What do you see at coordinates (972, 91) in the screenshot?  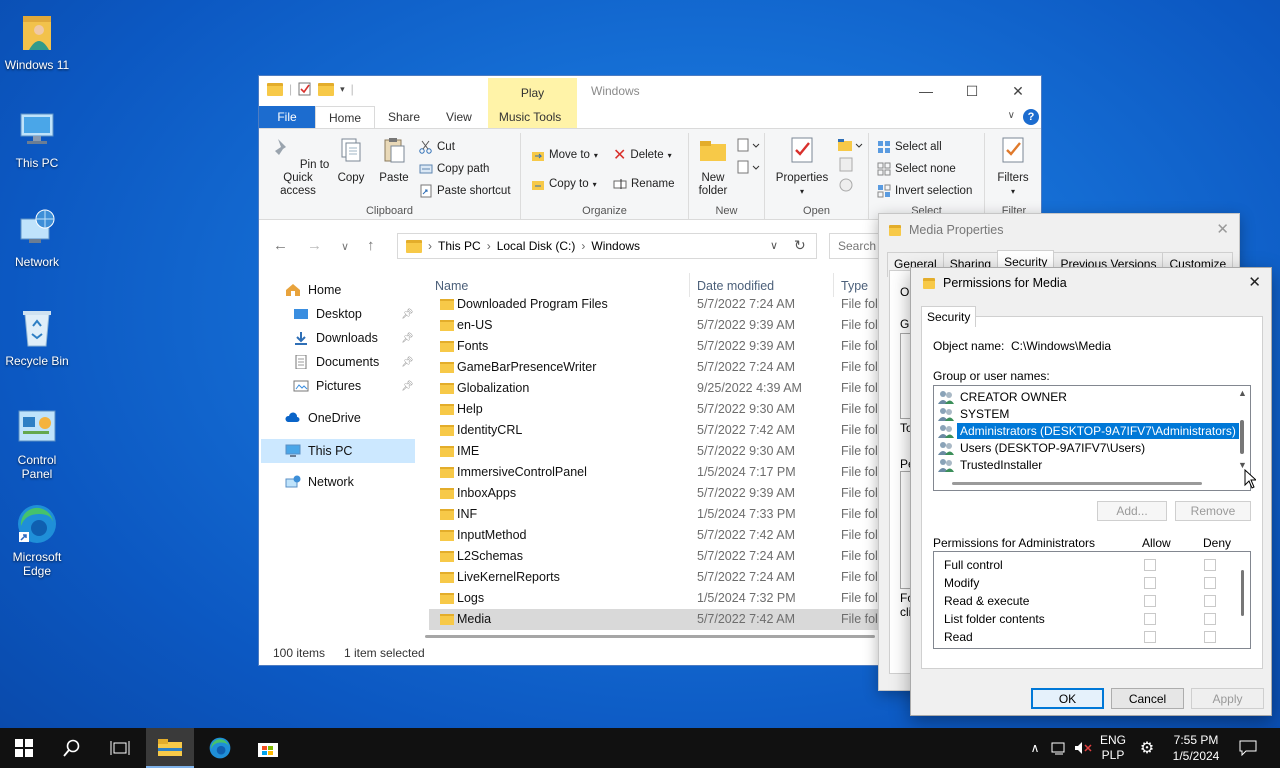 I see `maximize-icon: ☐` at bounding box center [972, 91].